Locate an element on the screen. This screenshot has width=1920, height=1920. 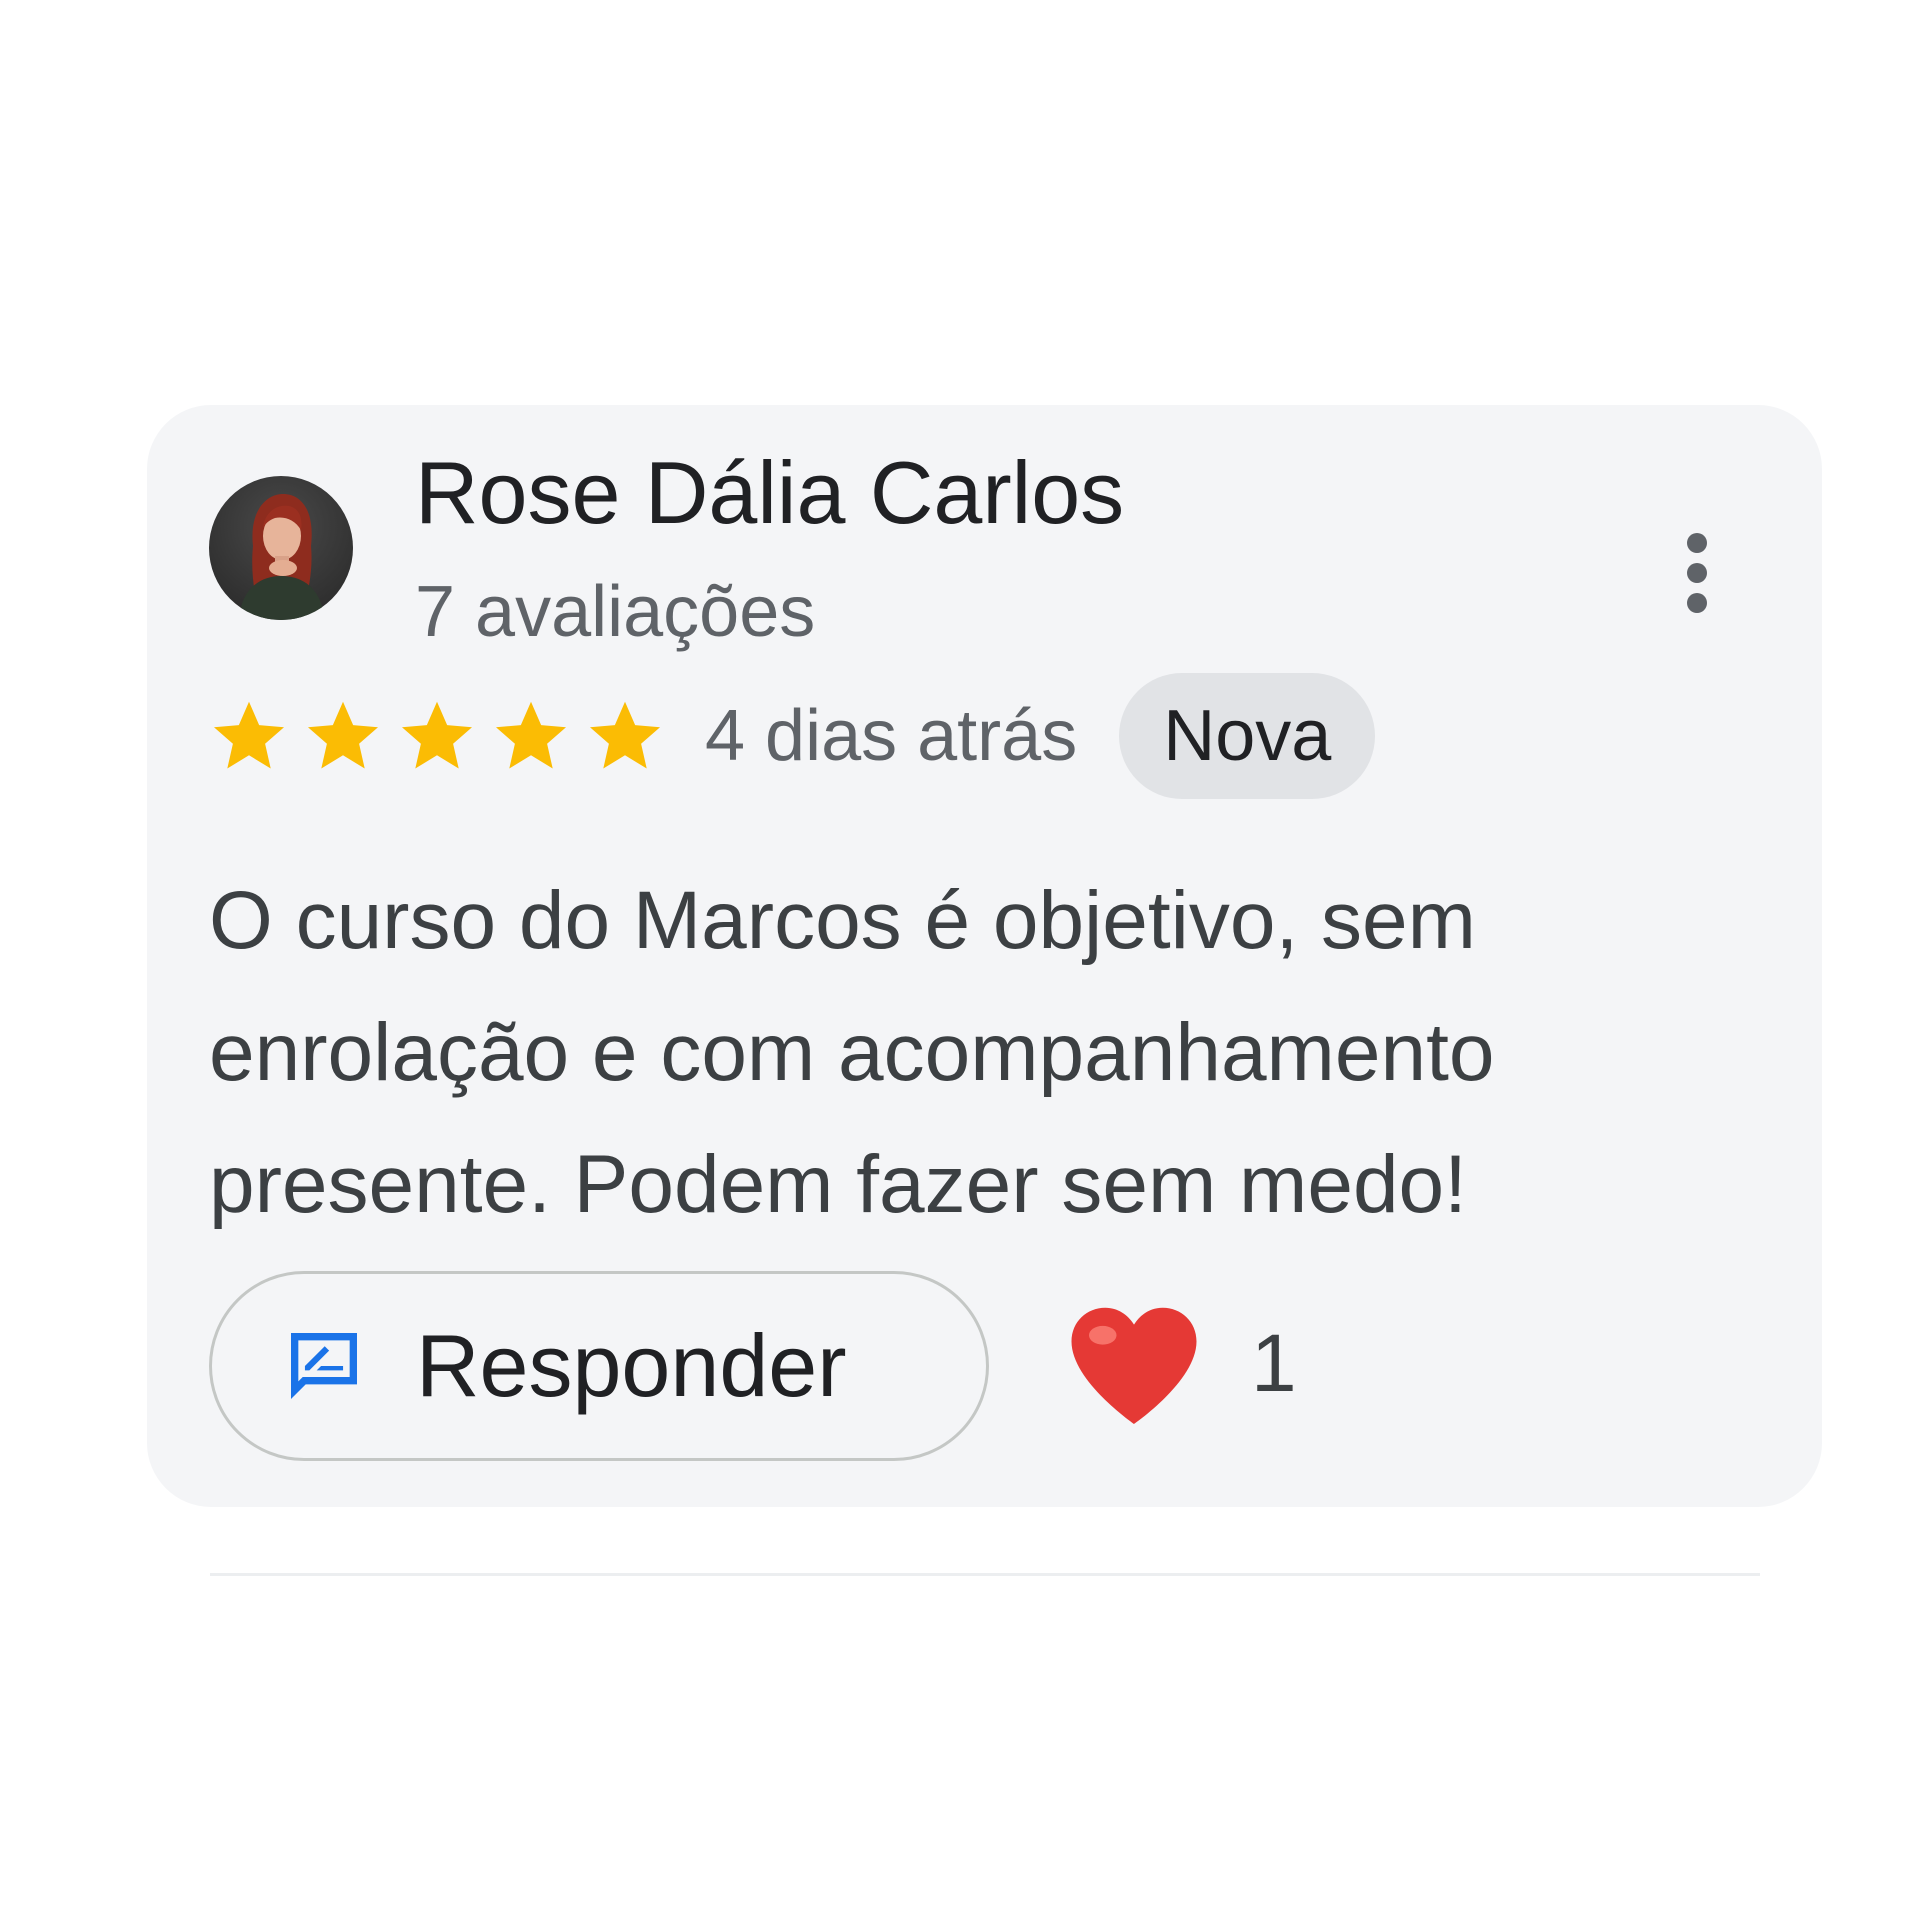
reviewer-name: Rose Dália Carlos is located at coordinates (769, 493).